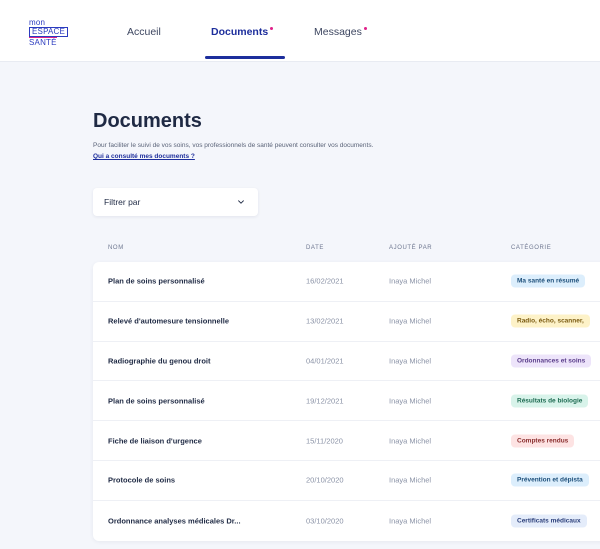  Describe the element at coordinates (245, 57) in the screenshot. I see `active-tab-indicator` at that location.